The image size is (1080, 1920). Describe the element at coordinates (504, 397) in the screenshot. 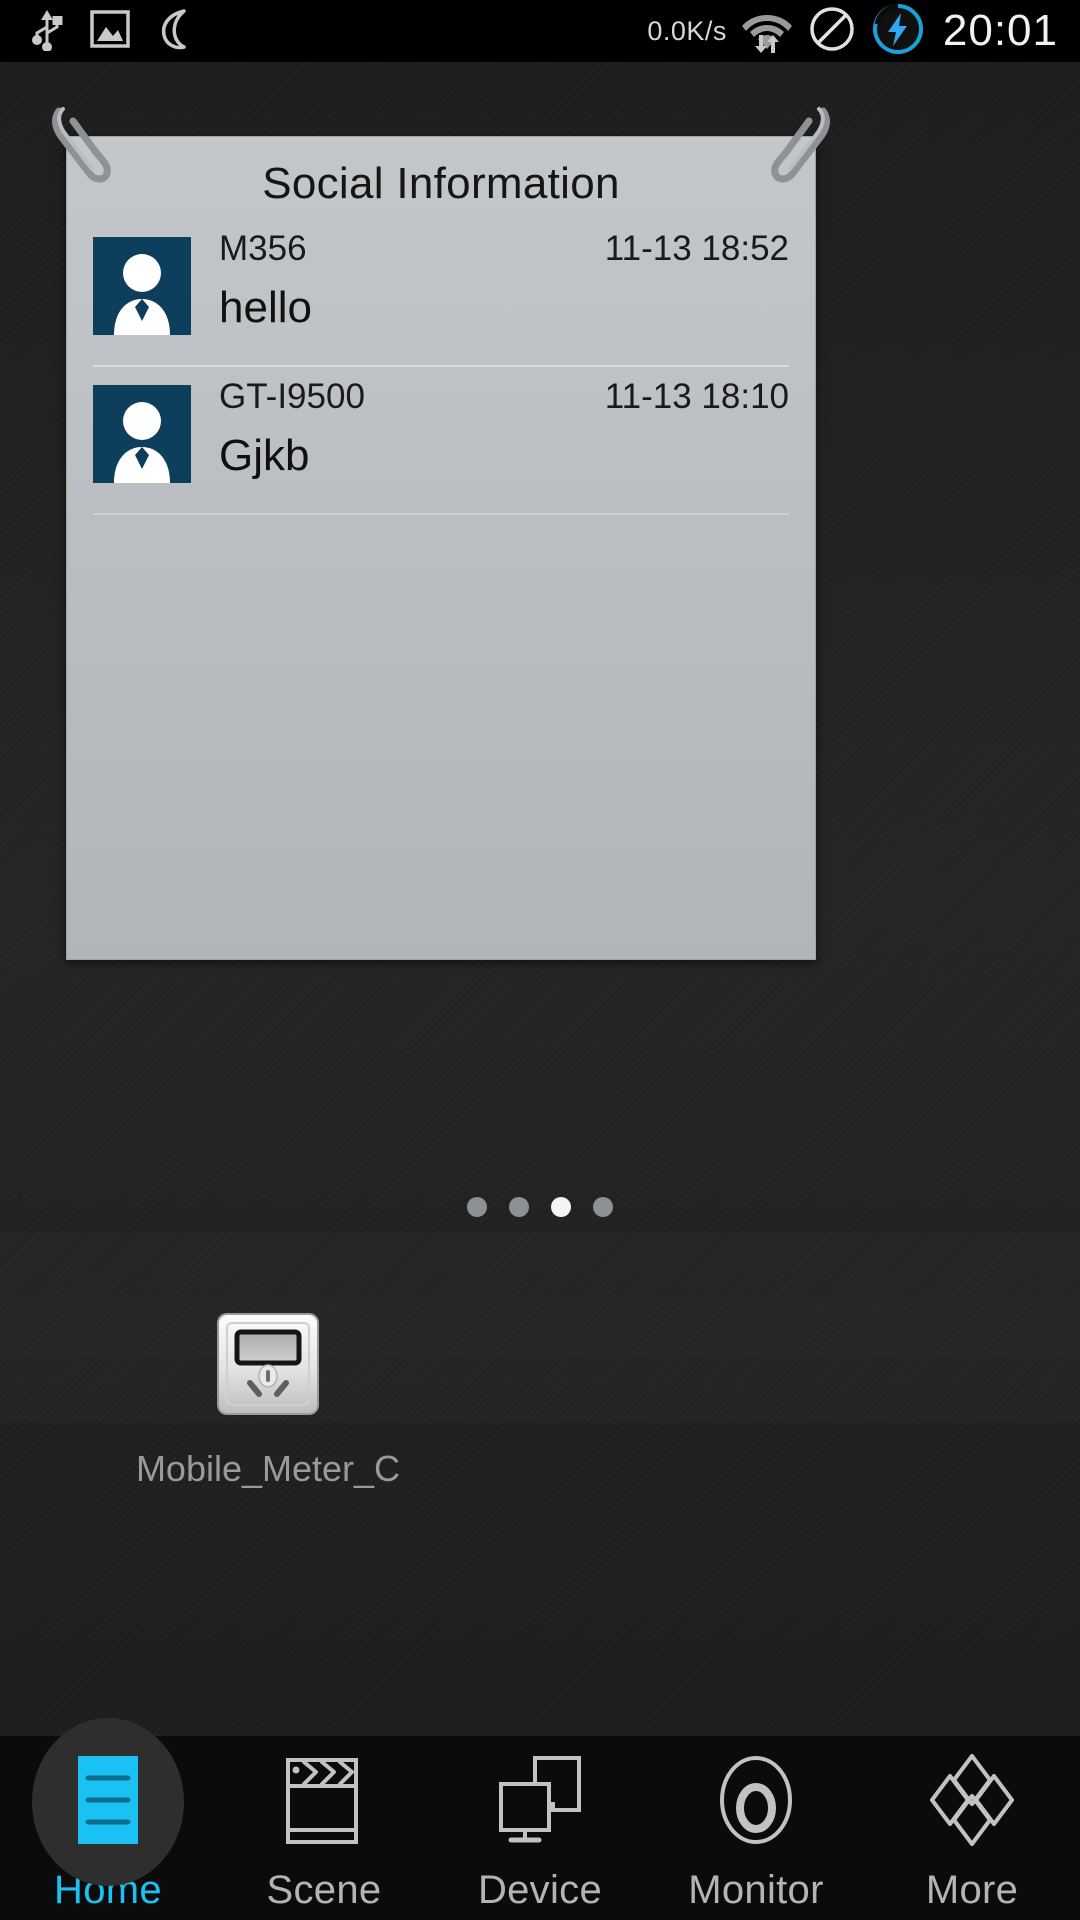

I see `message-header: GT-I9500 11-13 18:10` at that location.